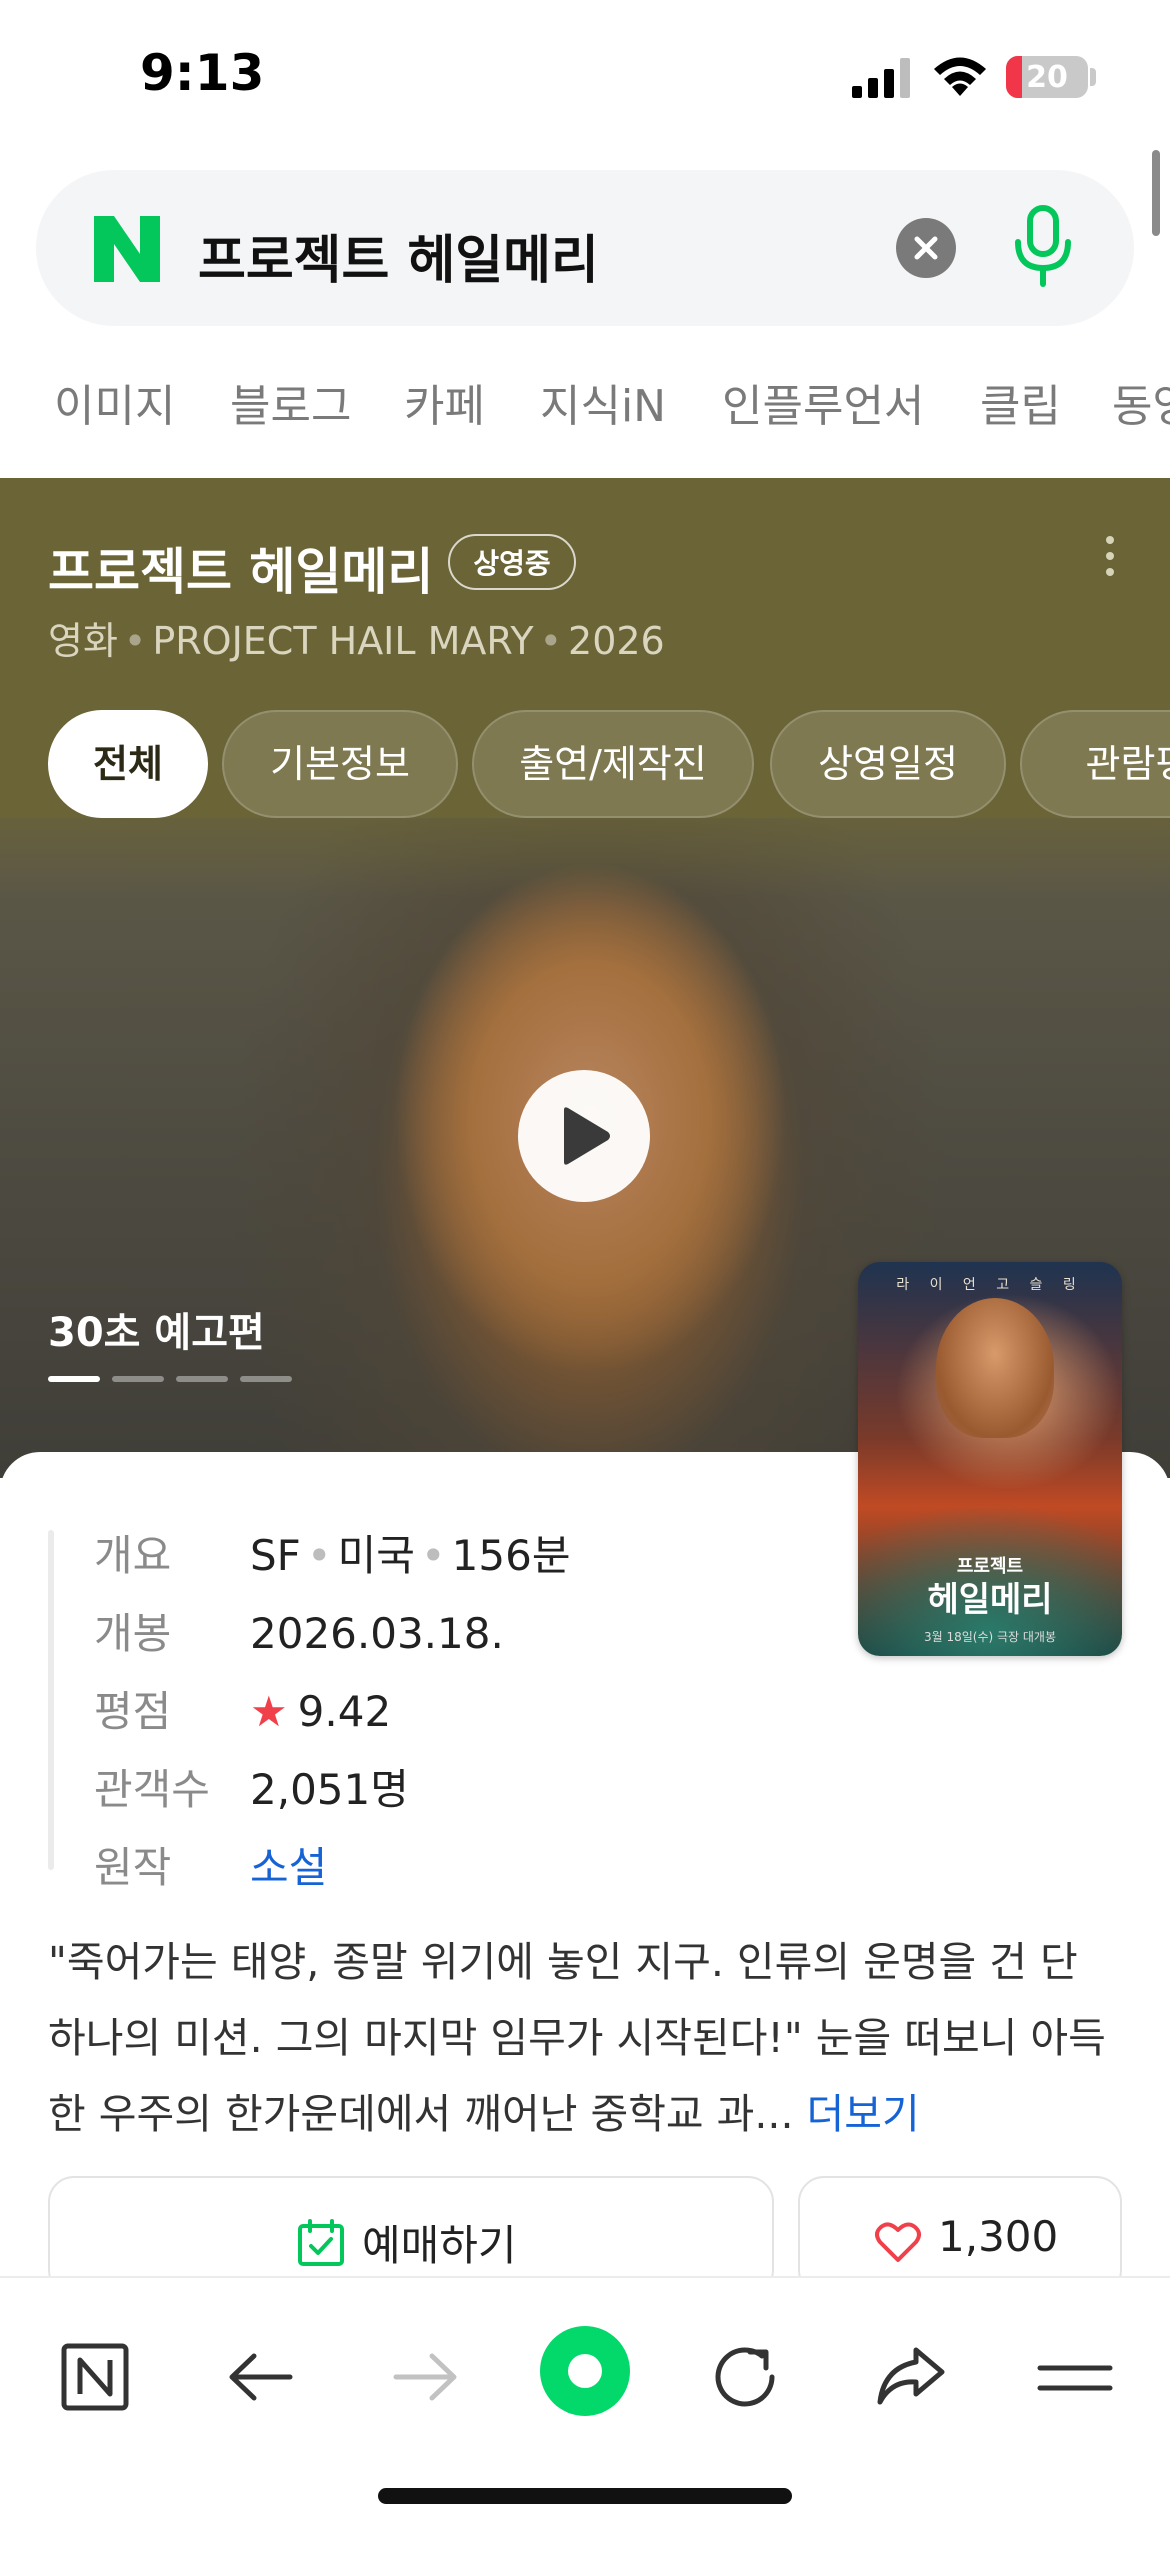 The width and height of the screenshot is (1170, 2572). What do you see at coordinates (242, 1708) in the screenshot?
I see `info-rating-row: 평점 ★ 9.42` at bounding box center [242, 1708].